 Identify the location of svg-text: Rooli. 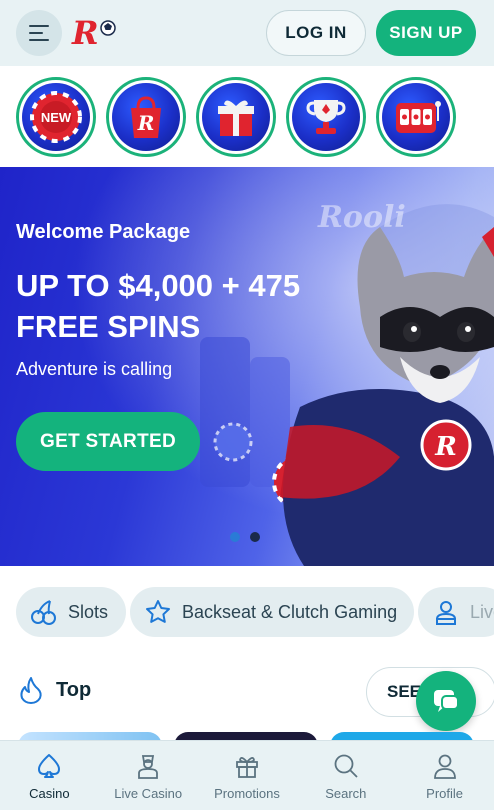
(361, 217).